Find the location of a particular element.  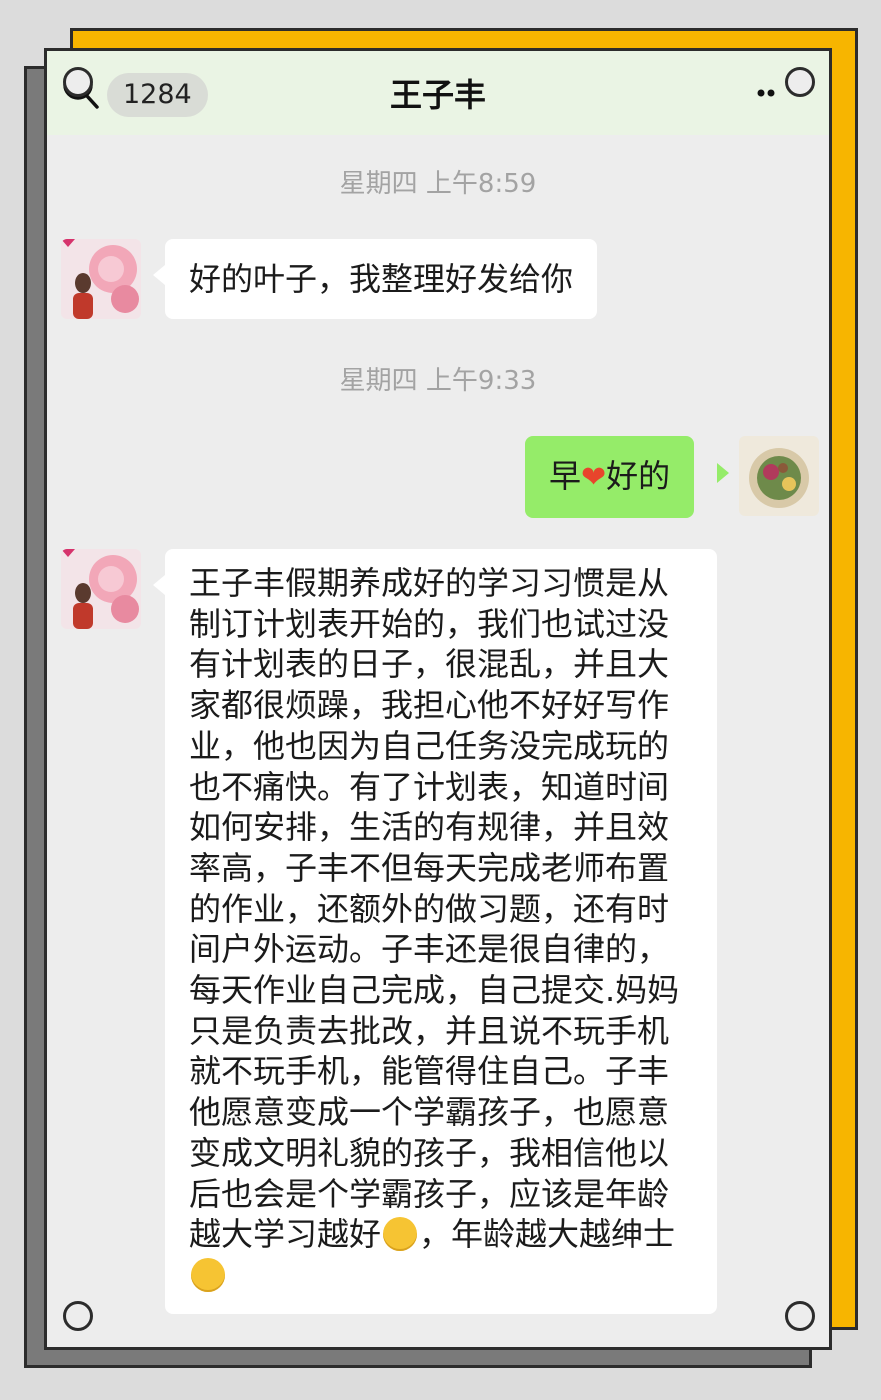

message-text: ，年龄越大越绅士 is located at coordinates (547, 1234).